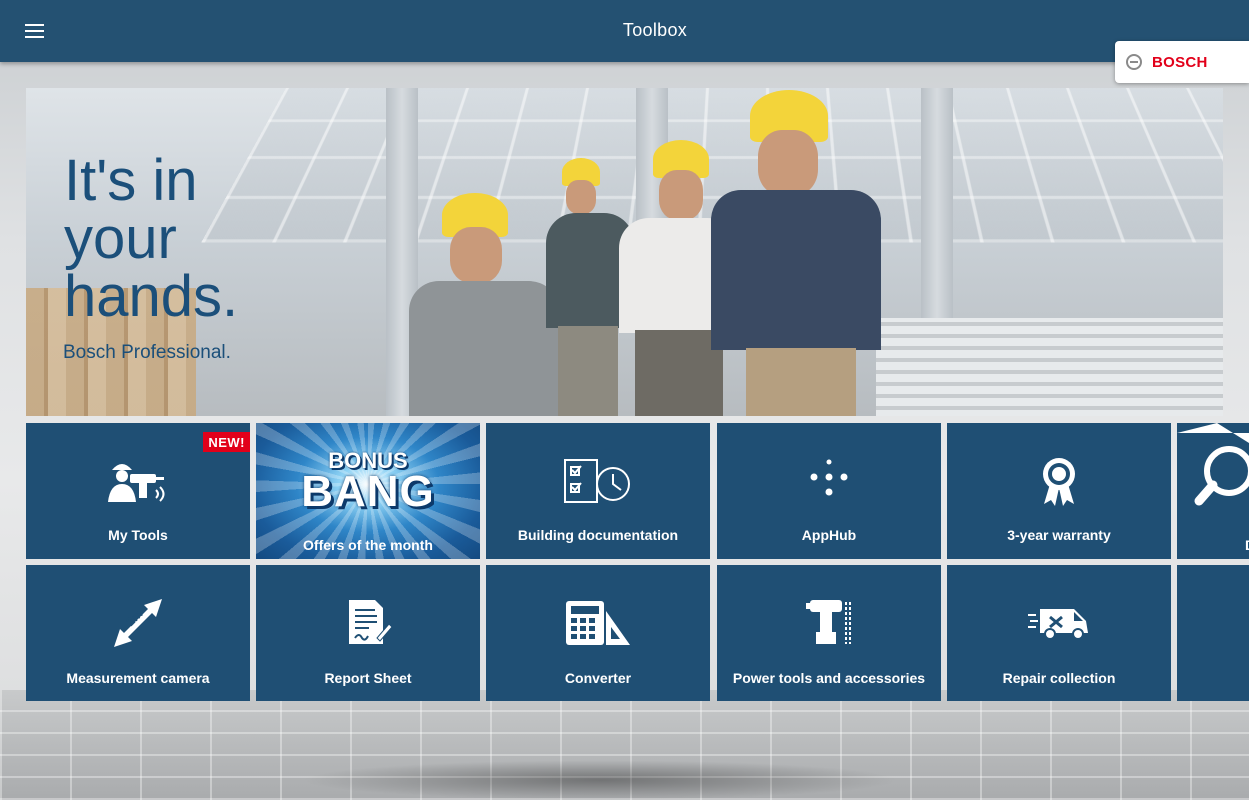 The image size is (1249, 800). Describe the element at coordinates (598, 481) in the screenshot. I see `checklist-clock-icon` at that location.